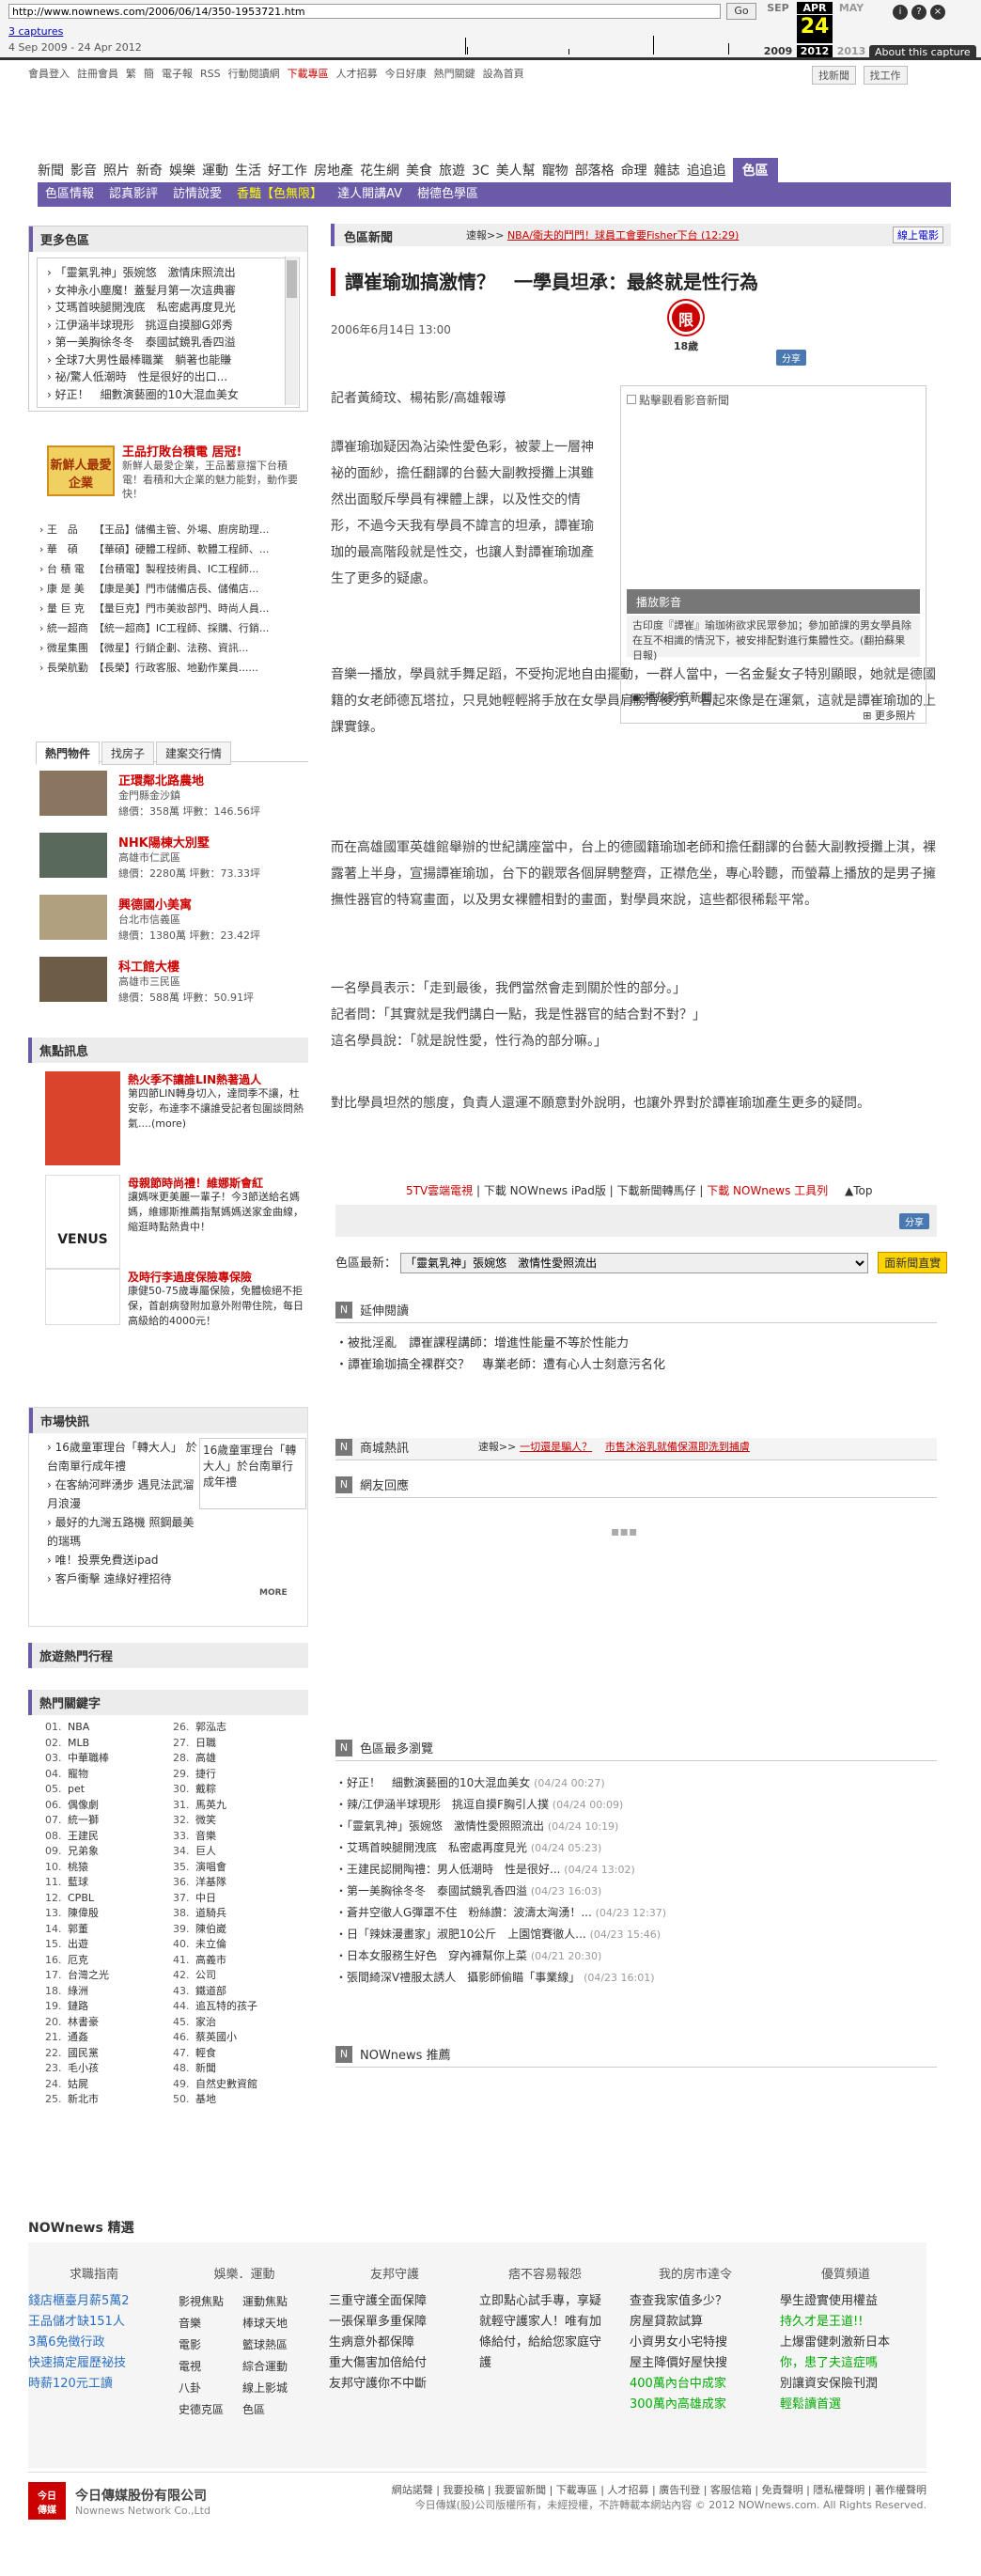 This screenshot has height=2576, width=981. I want to click on featured-link: 錢店櫃臺月薪5萬2, so click(94, 2301).